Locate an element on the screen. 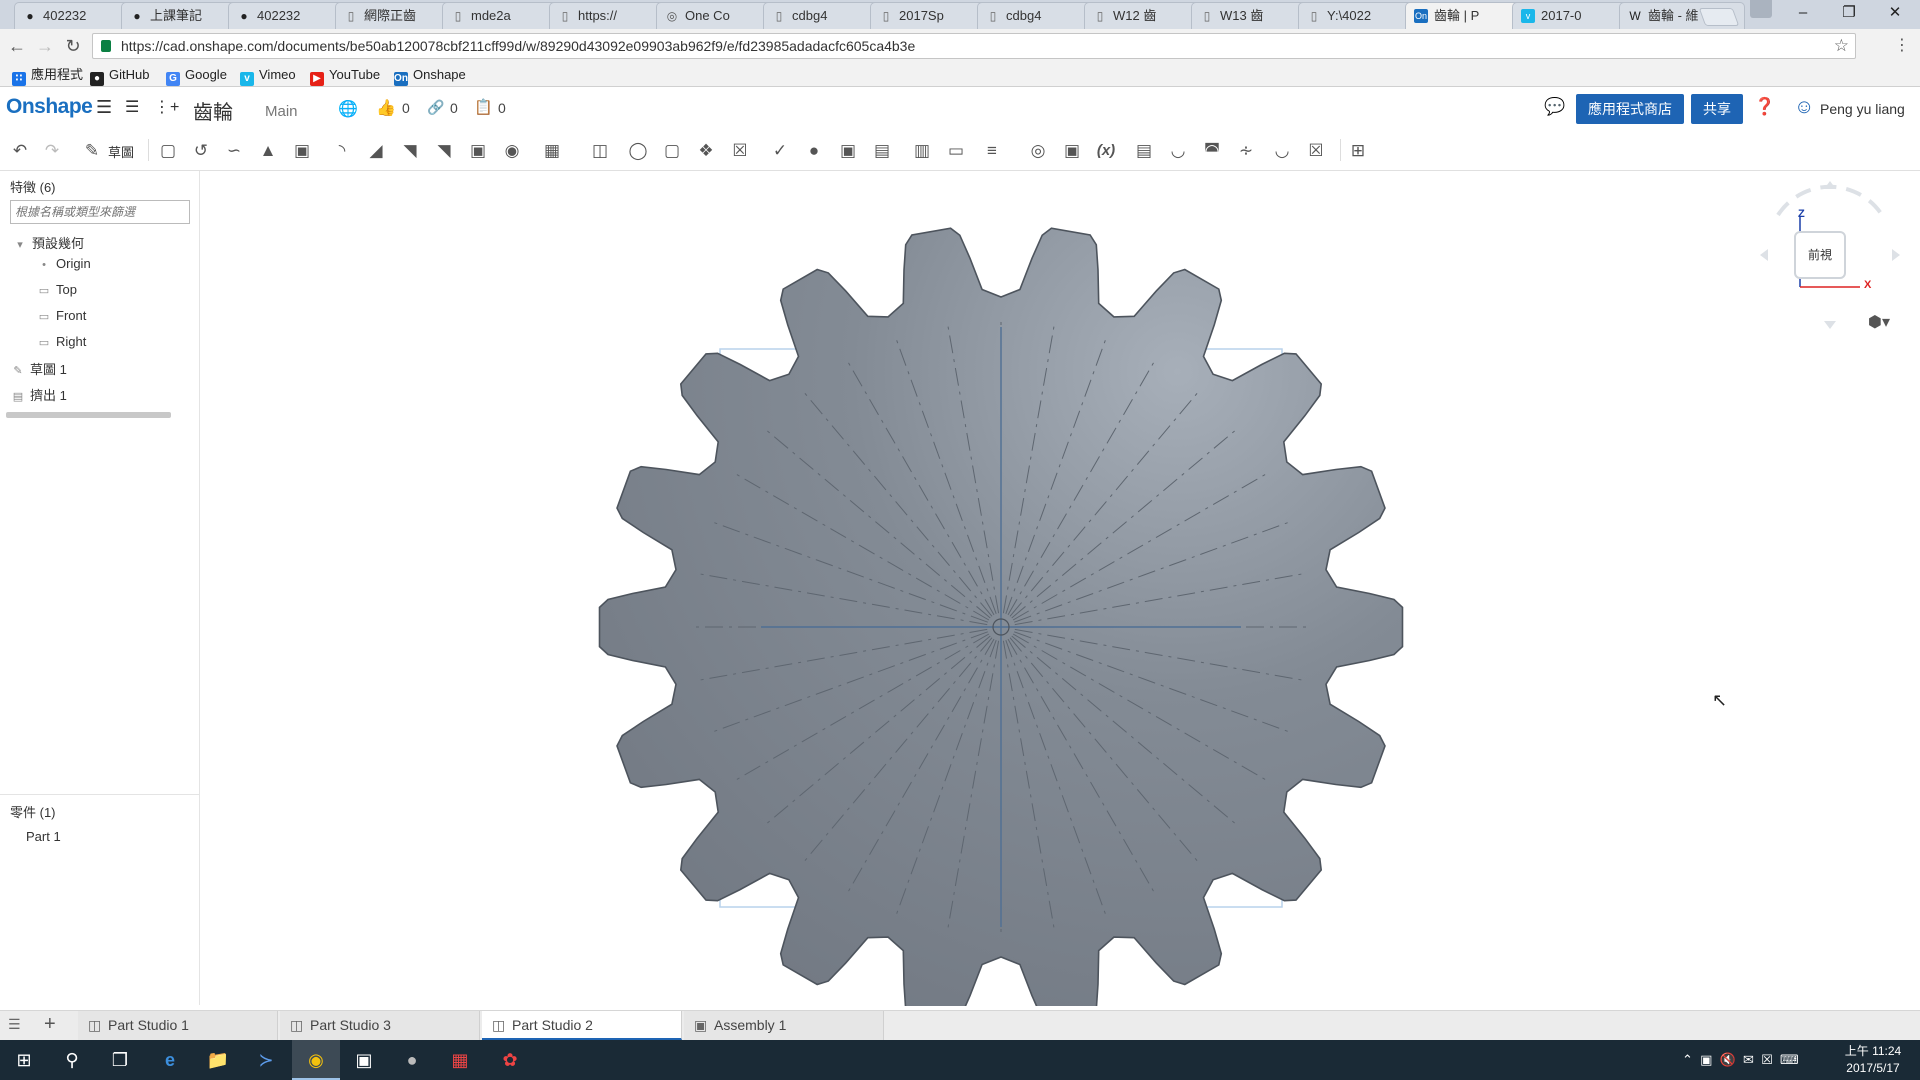 The height and width of the screenshot is (1080, 1920). panel-divider is located at coordinates (100, 794).